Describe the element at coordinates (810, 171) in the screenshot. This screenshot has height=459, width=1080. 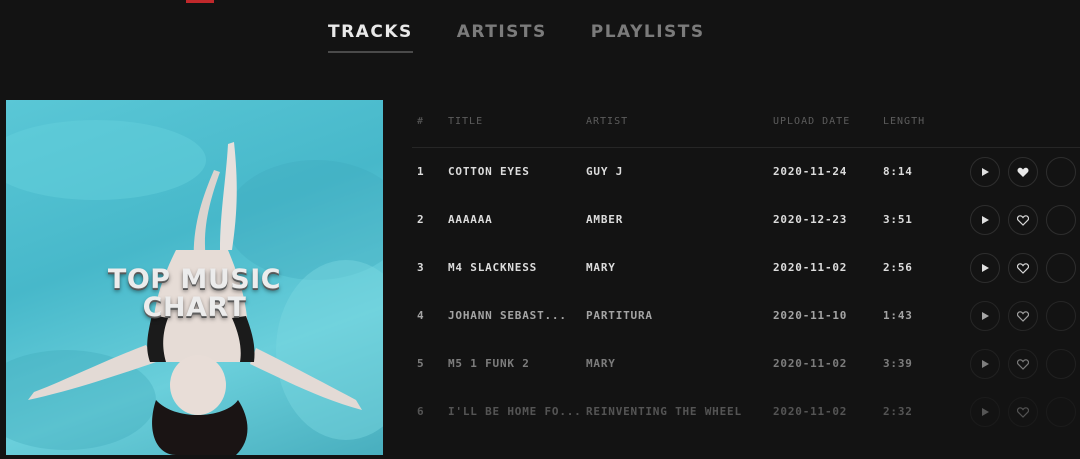
I see `track-upload-date: 2020-11-24` at that location.